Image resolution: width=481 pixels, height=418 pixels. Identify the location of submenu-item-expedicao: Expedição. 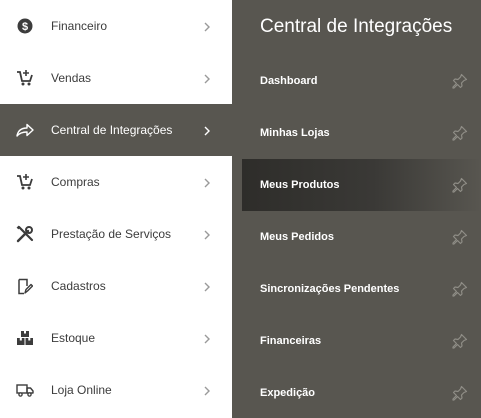
(361, 392).